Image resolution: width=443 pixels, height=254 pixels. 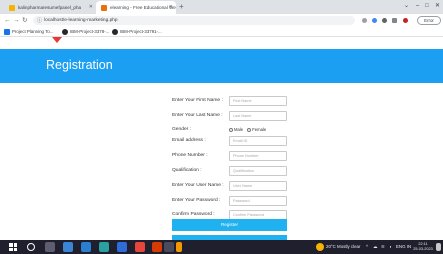 What do you see at coordinates (384, 20) in the screenshot?
I see `puzzle-icon` at bounding box center [384, 20].